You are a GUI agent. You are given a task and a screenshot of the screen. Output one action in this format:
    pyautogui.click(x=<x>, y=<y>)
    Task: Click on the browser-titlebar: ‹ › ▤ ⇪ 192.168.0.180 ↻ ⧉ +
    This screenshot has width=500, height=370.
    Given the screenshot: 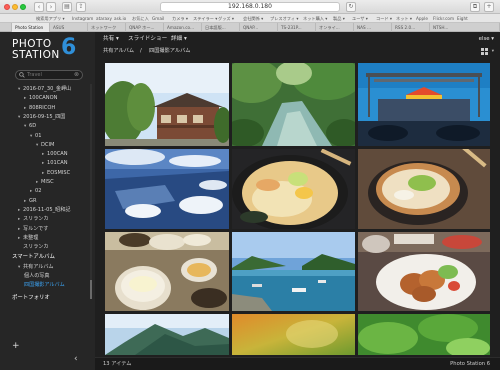 What is the action you would take?
    pyautogui.click(x=250, y=7)
    